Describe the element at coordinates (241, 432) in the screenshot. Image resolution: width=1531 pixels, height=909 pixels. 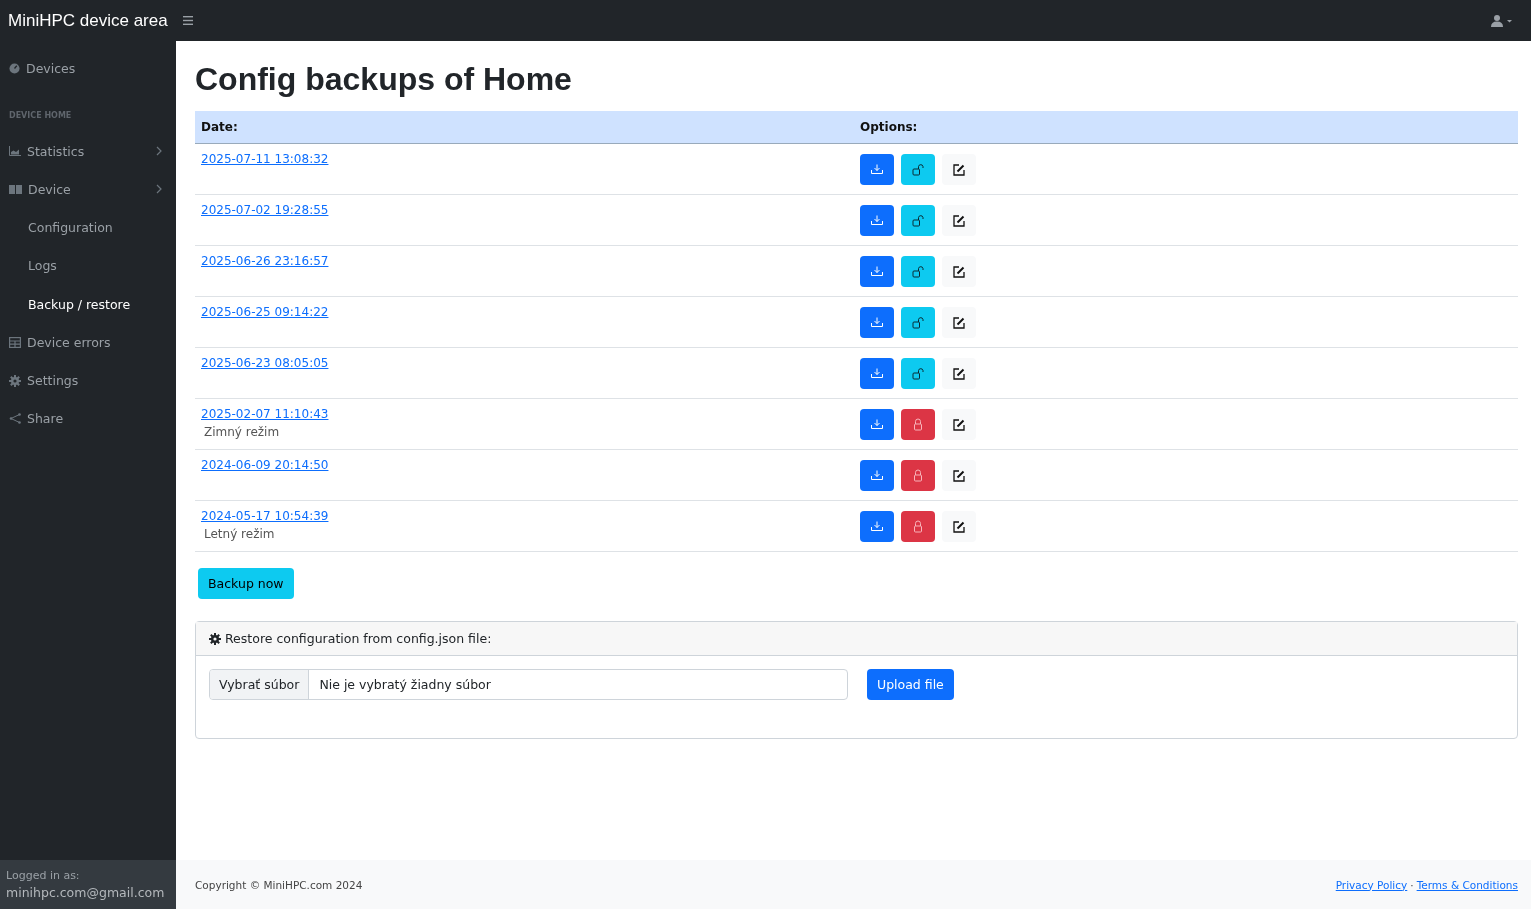
I see `backup-note: Zimný režim` at that location.